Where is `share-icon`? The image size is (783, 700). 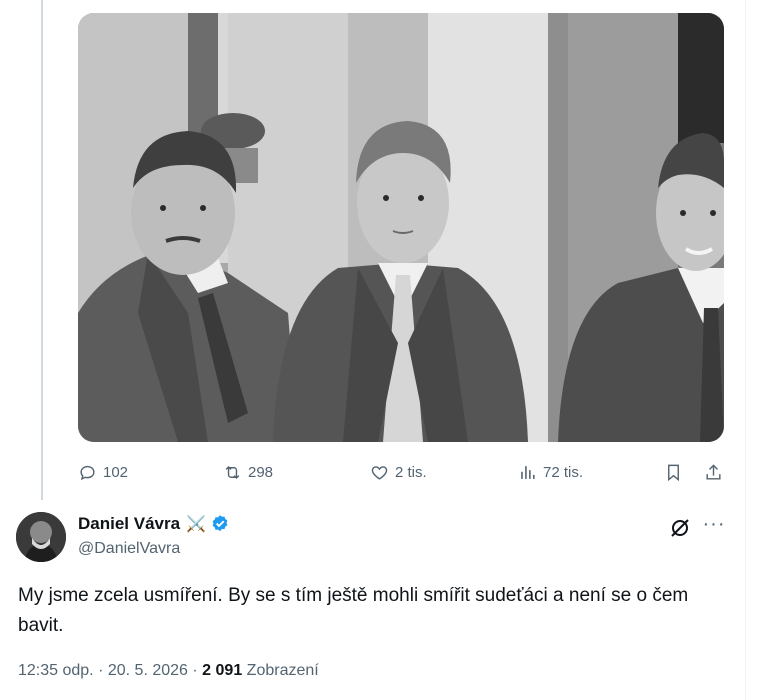
share-icon is located at coordinates (713, 471).